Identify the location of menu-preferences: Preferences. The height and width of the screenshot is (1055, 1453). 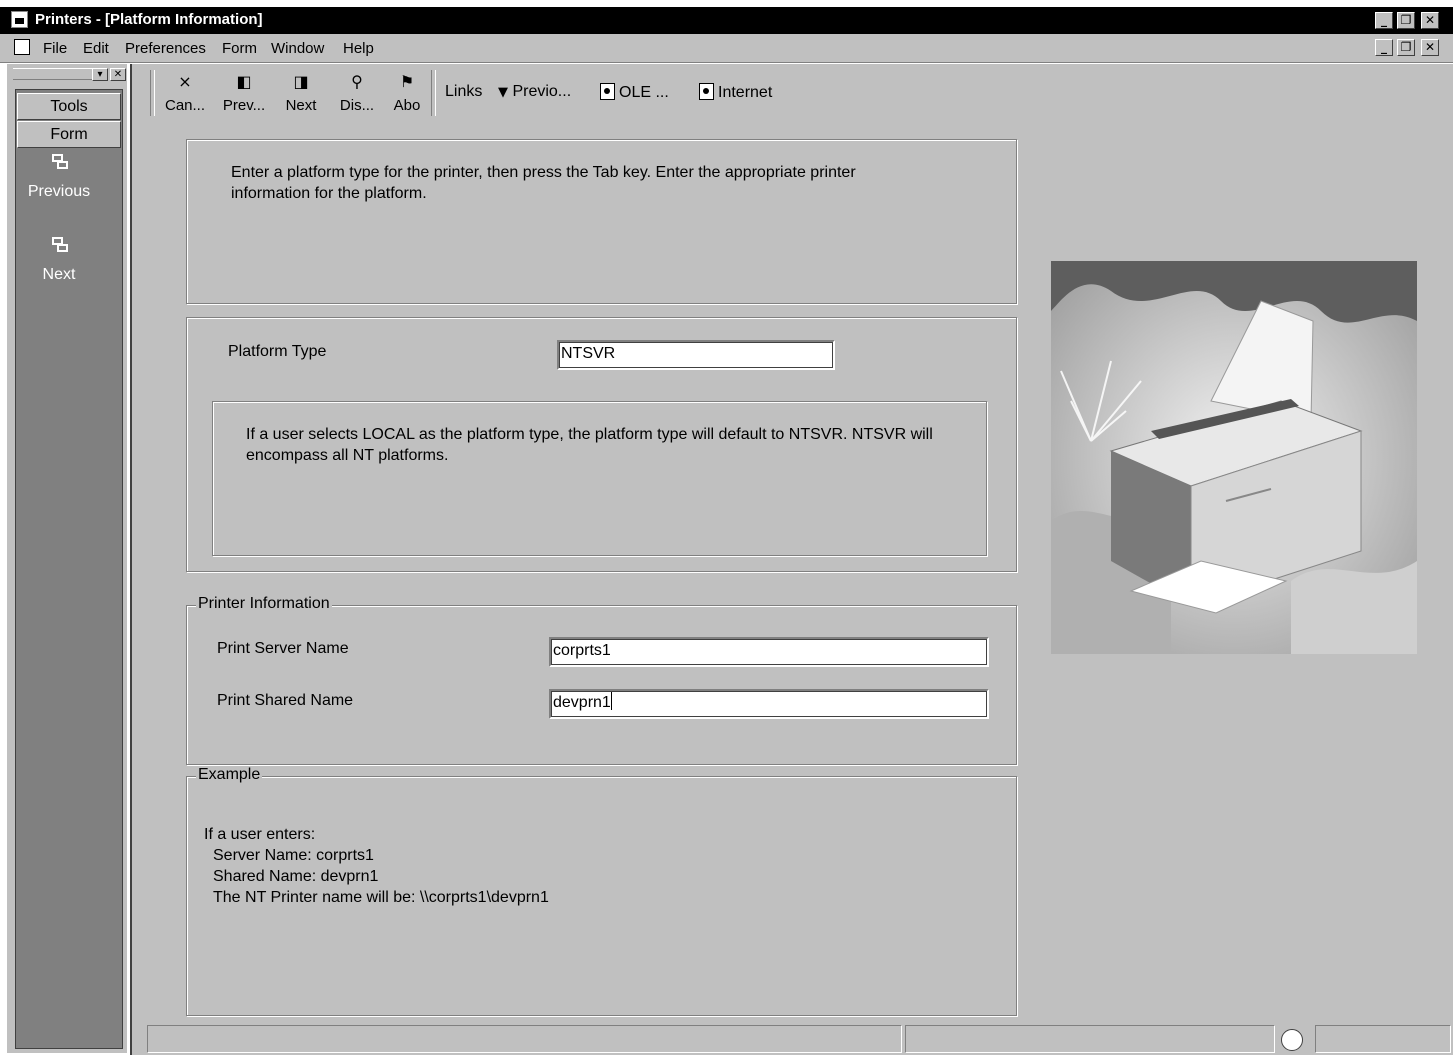
(165, 48).